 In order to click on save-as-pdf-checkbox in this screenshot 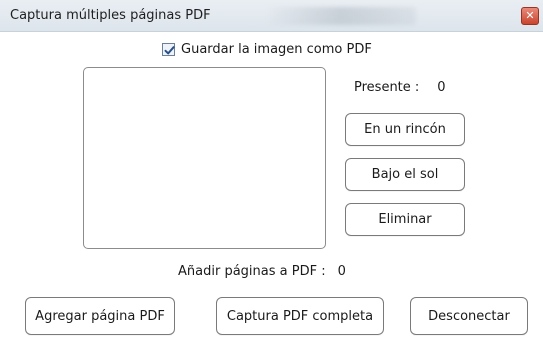, I will do `click(168, 49)`.